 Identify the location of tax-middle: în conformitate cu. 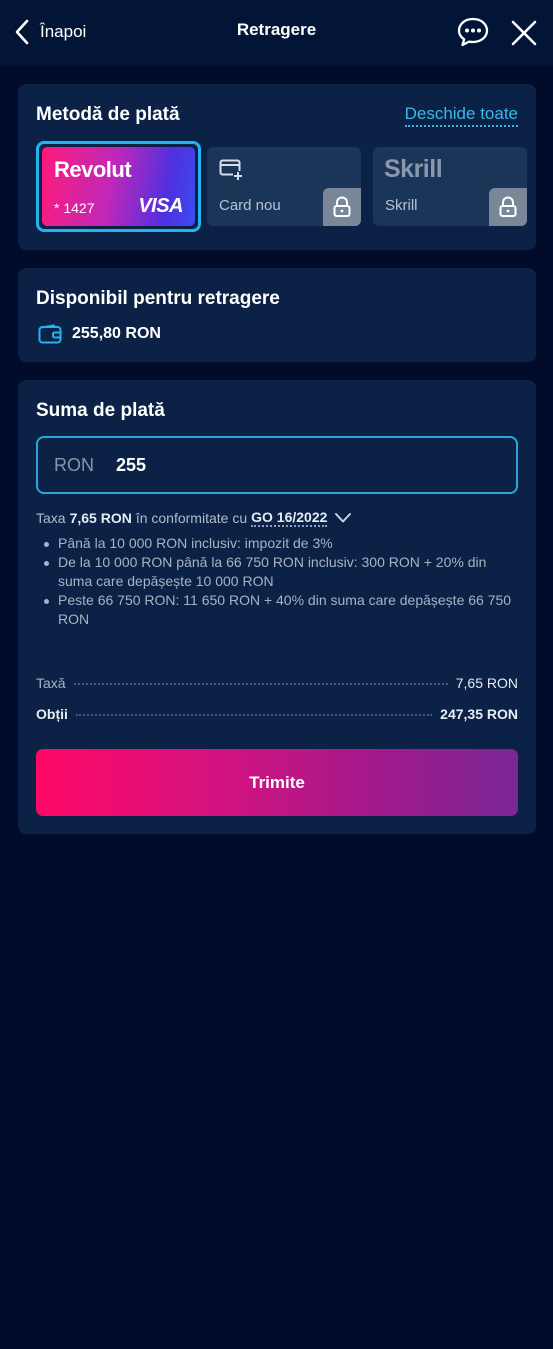
(191, 518).